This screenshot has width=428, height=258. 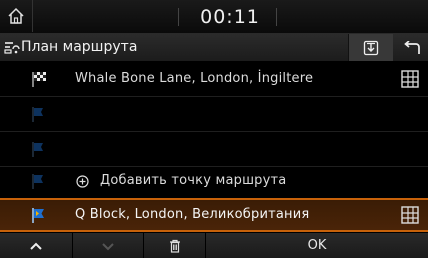 I want to click on bottom-toolbar: OK, so click(x=214, y=245).